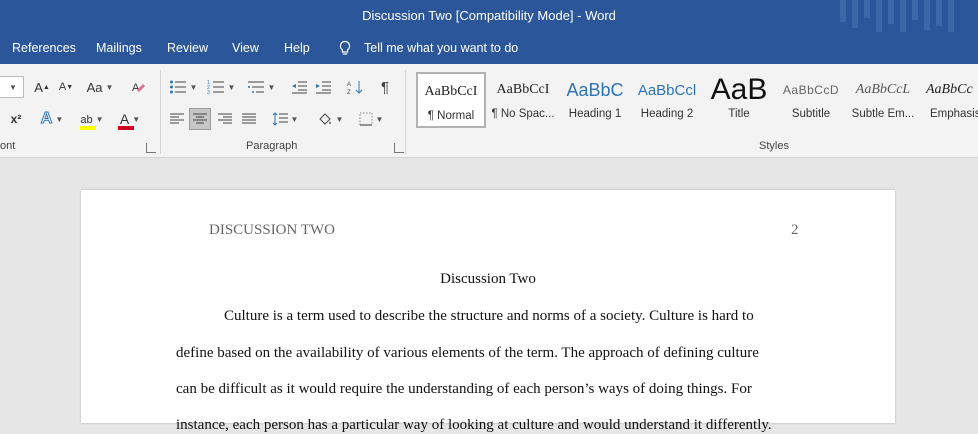 This screenshot has height=434, width=978. Describe the element at coordinates (385, 87) in the screenshot. I see `show-formatting-marks-icon: ¶` at that location.